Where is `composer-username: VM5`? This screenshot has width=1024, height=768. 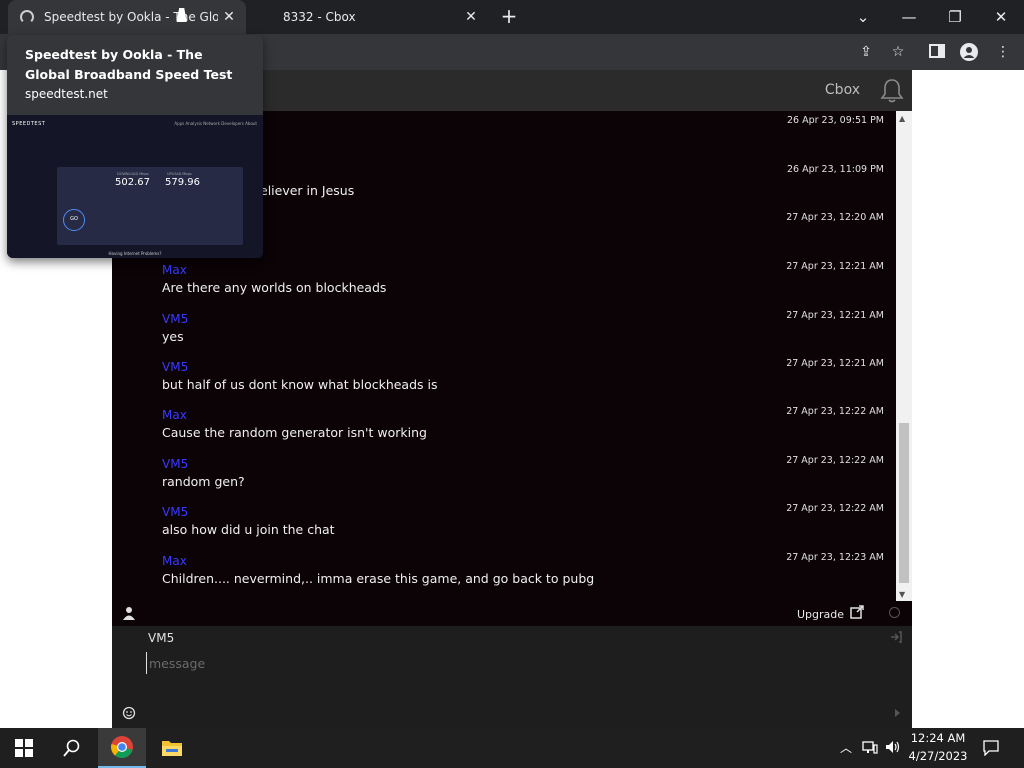
composer-username: VM5 is located at coordinates (161, 638).